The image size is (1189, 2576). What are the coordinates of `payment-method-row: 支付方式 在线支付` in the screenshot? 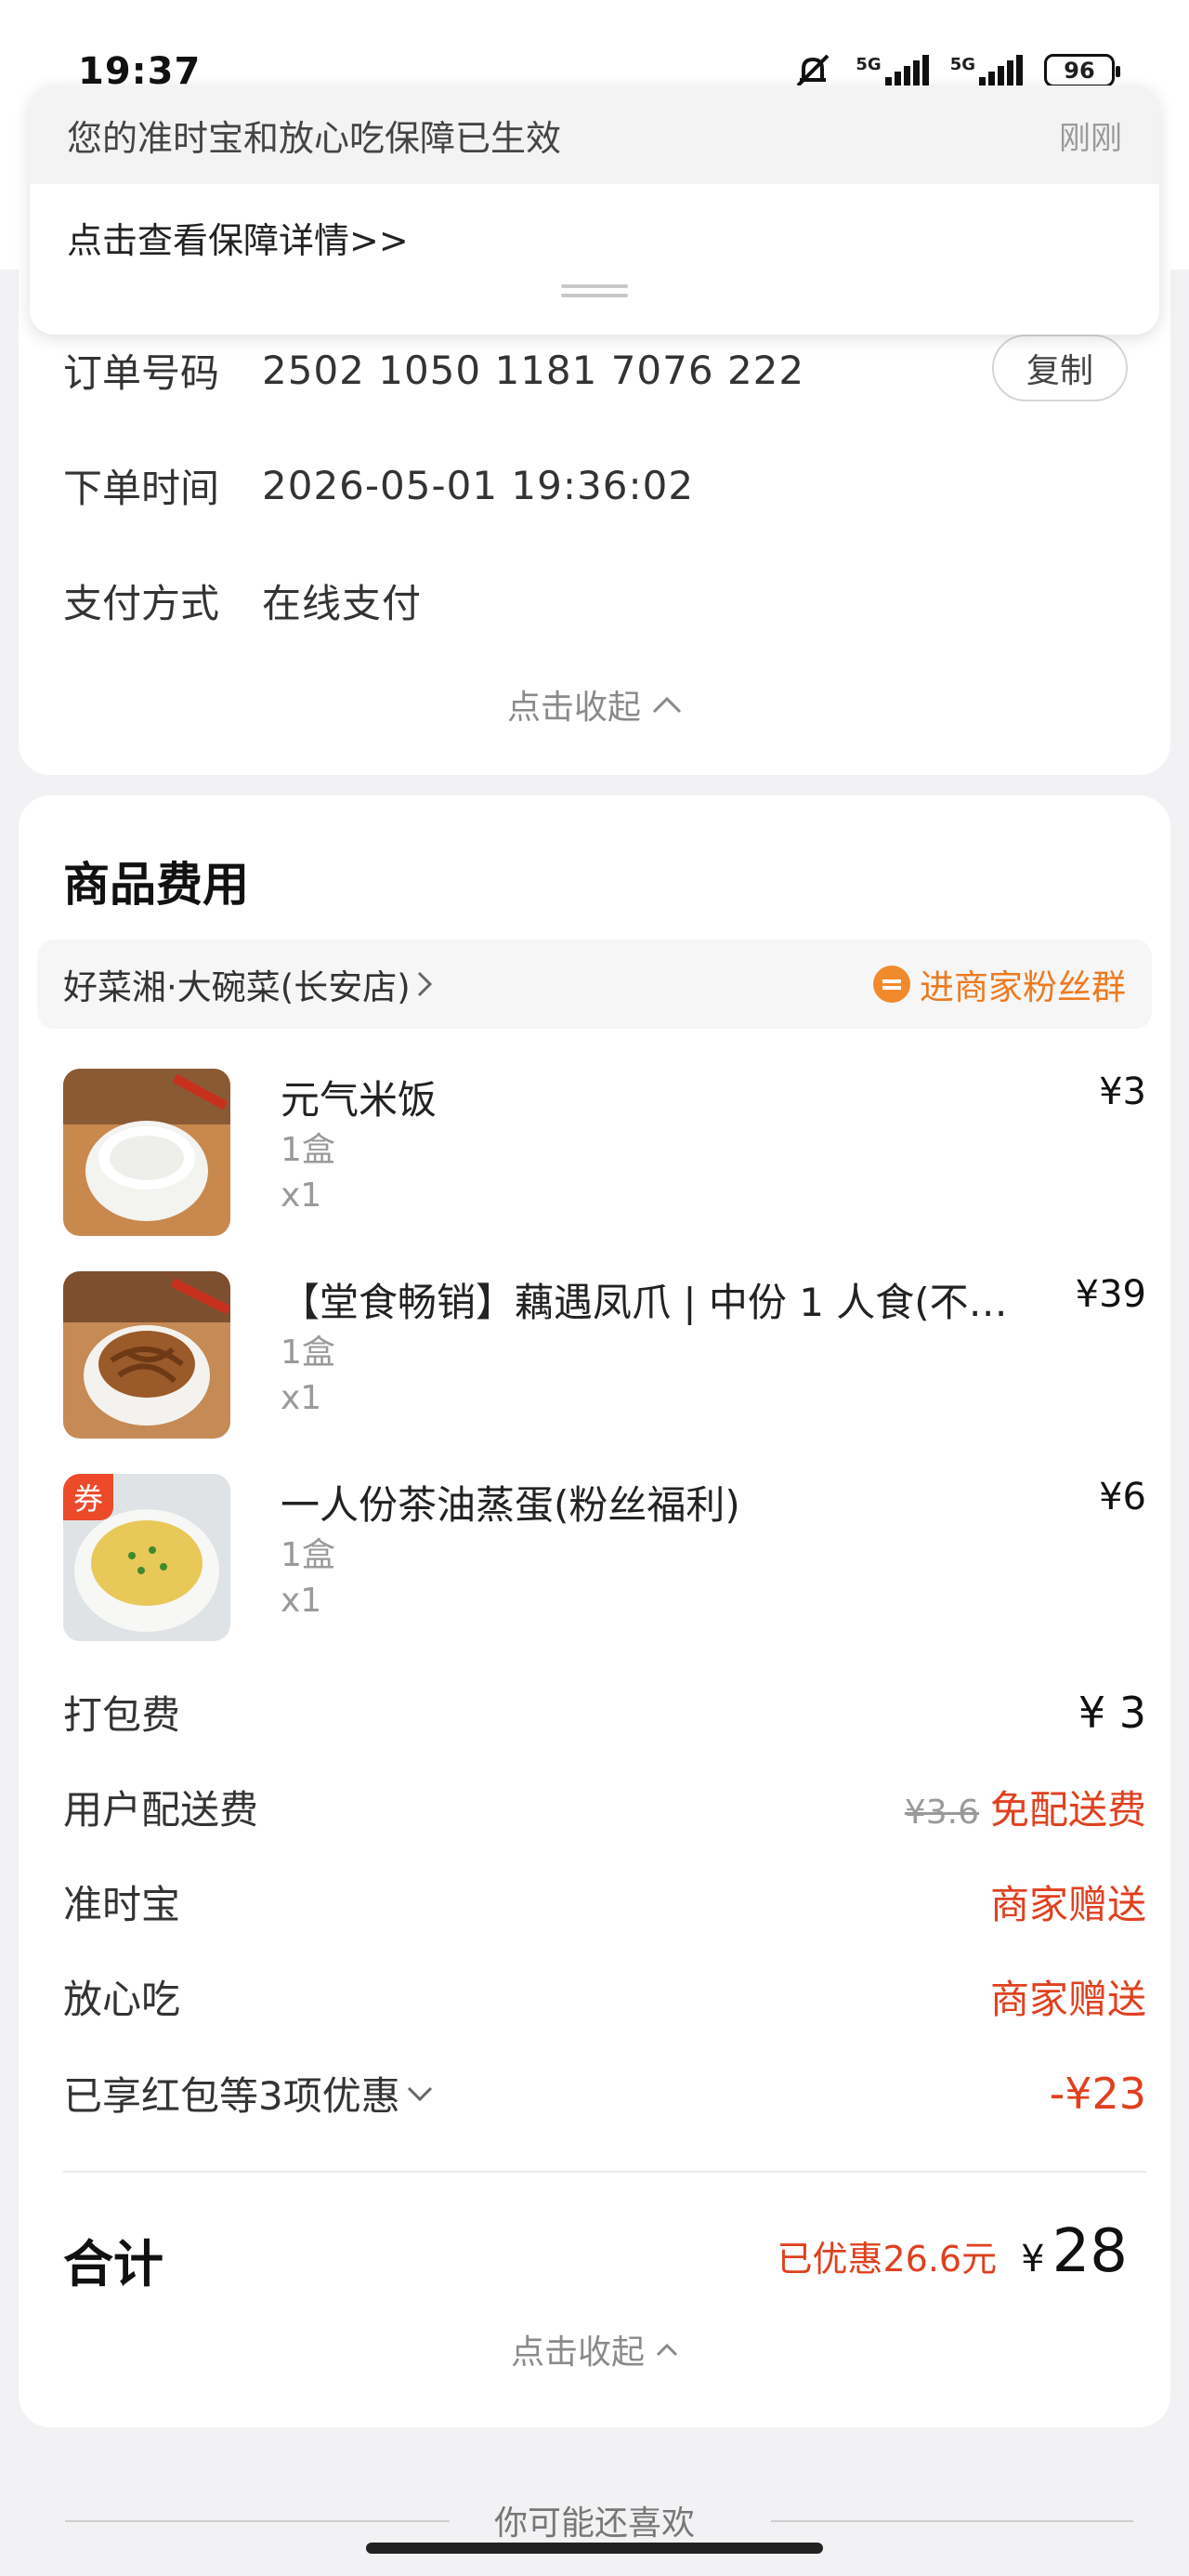 It's located at (243, 600).